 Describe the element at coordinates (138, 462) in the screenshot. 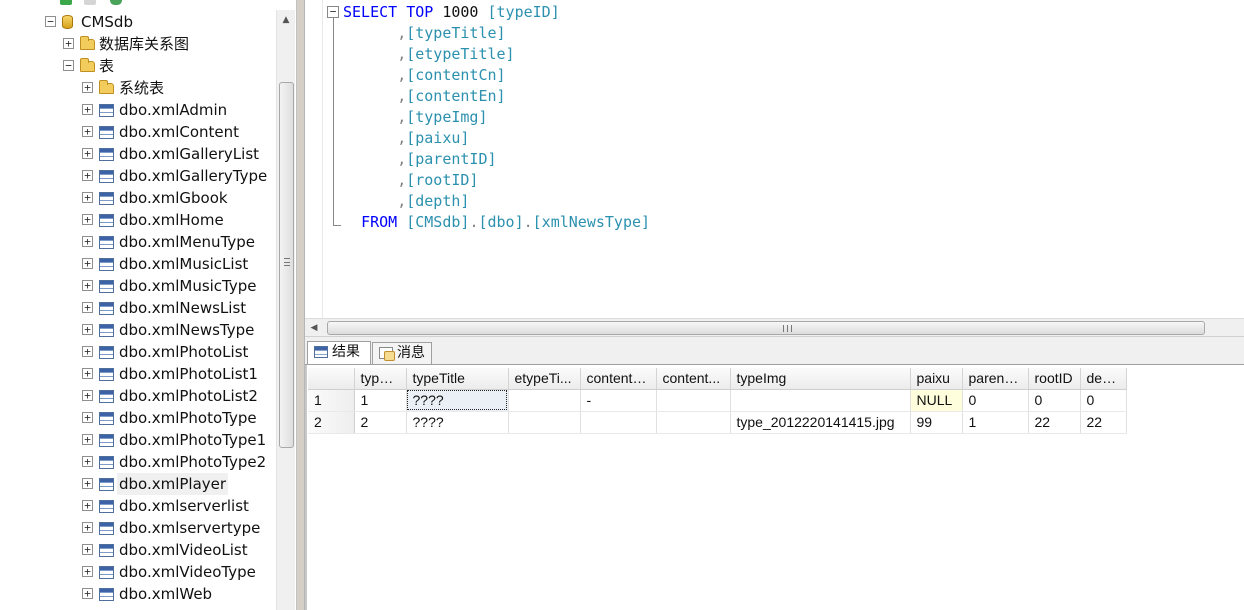

I see `tree-node-table: + dbo.xmlPhotoType2` at that location.